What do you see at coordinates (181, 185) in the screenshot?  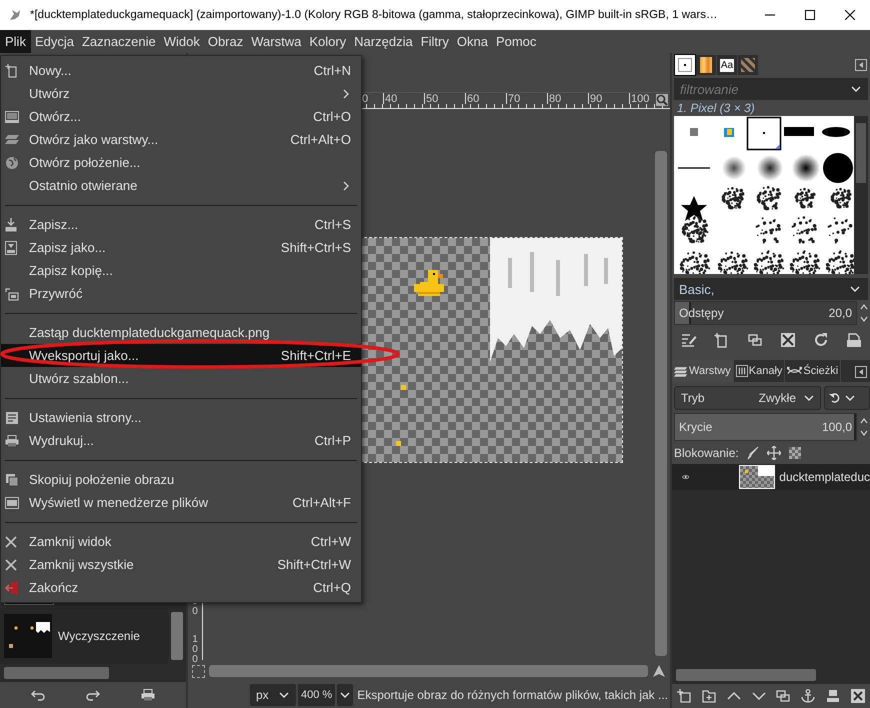 I see `menu-item: Ostatnio otwierane` at bounding box center [181, 185].